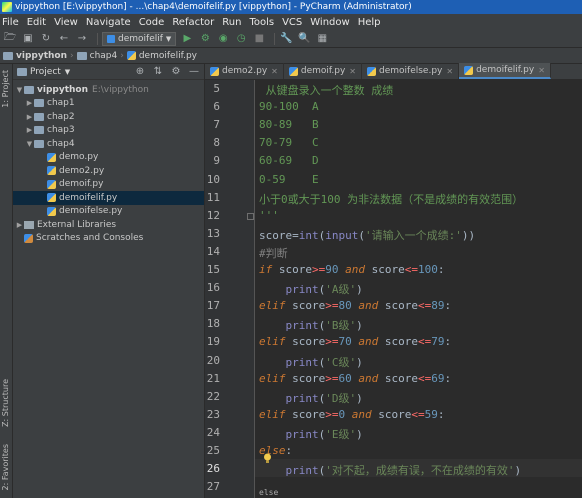 The image size is (582, 498). Describe the element at coordinates (108, 117) in the screenshot. I see `tree-item-chap2: ▶ chap2` at that location.